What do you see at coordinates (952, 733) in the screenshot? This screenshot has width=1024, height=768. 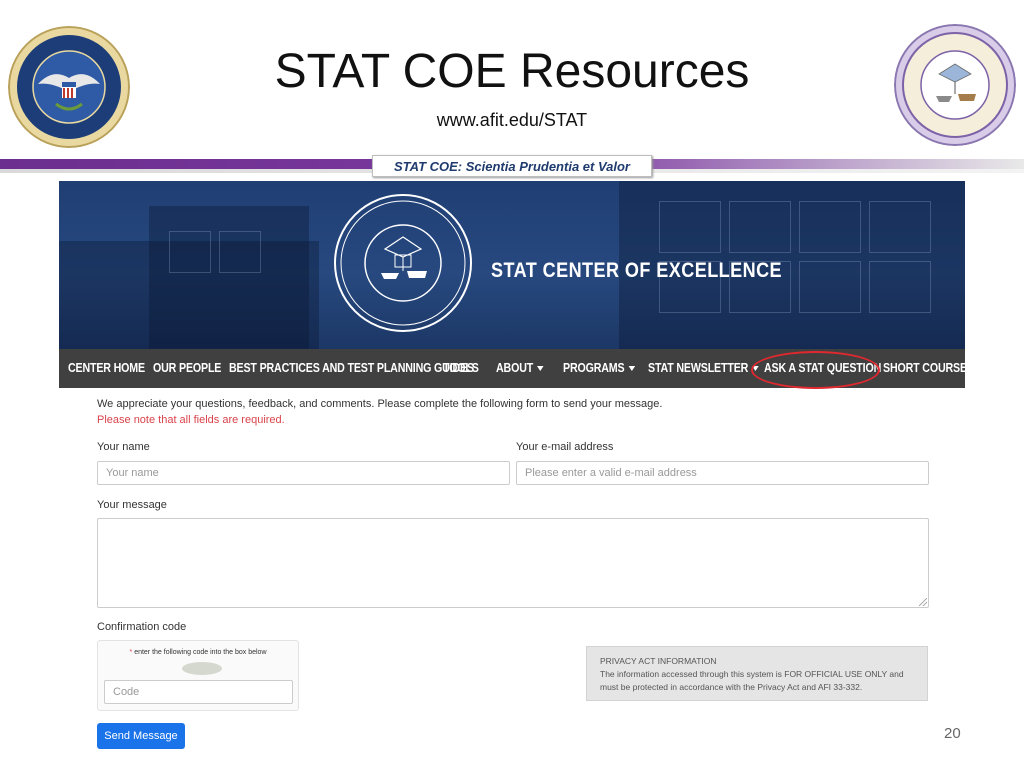 I see `slide-page-number: 20` at bounding box center [952, 733].